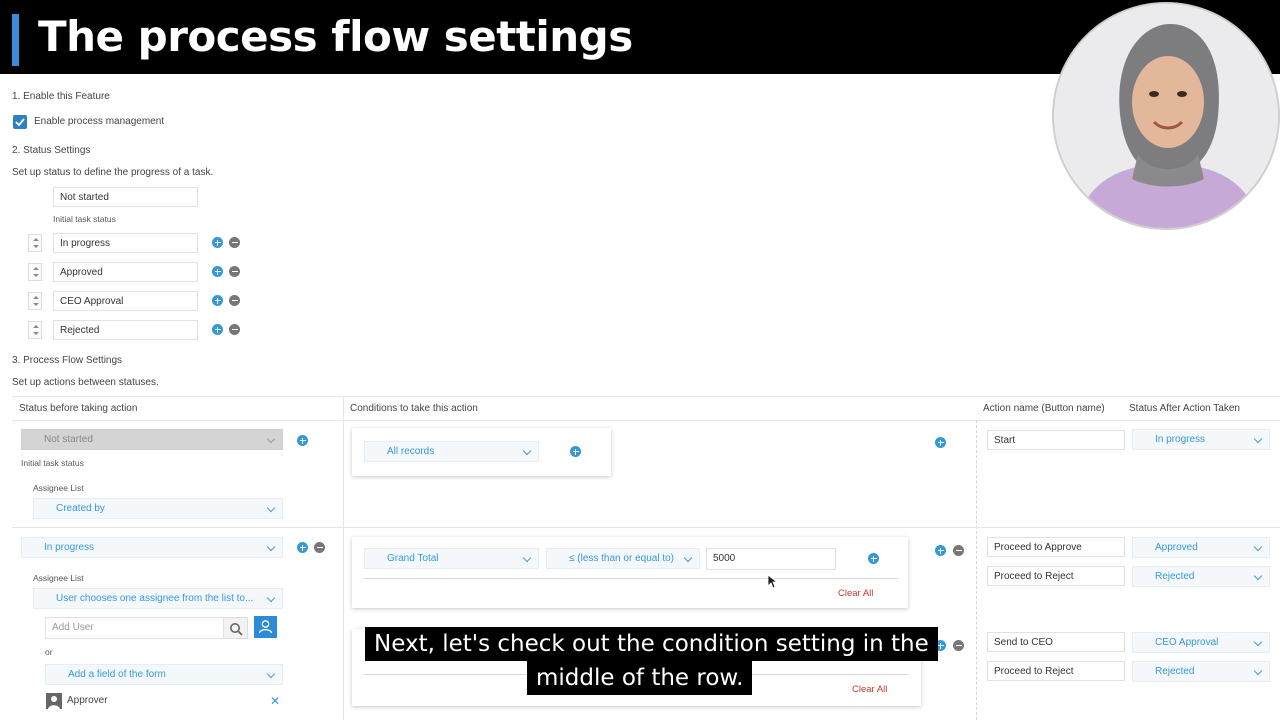 This screenshot has width=1280, height=720. What do you see at coordinates (152, 439) in the screenshot?
I see `row1-status-select: Not started` at bounding box center [152, 439].